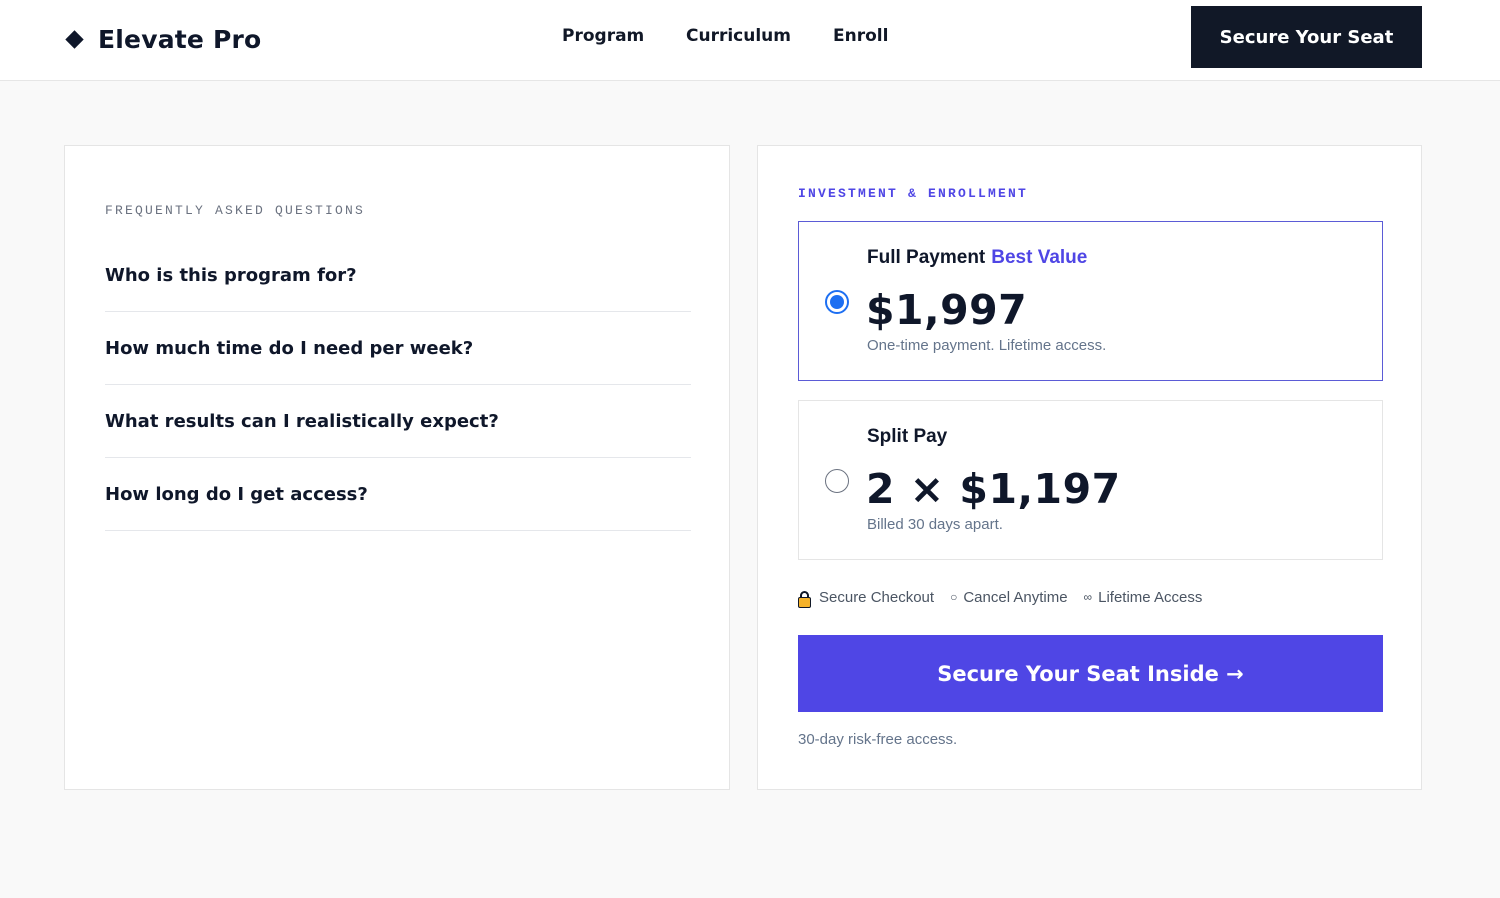  I want to click on faq-item: Who is this program for?, so click(398, 275).